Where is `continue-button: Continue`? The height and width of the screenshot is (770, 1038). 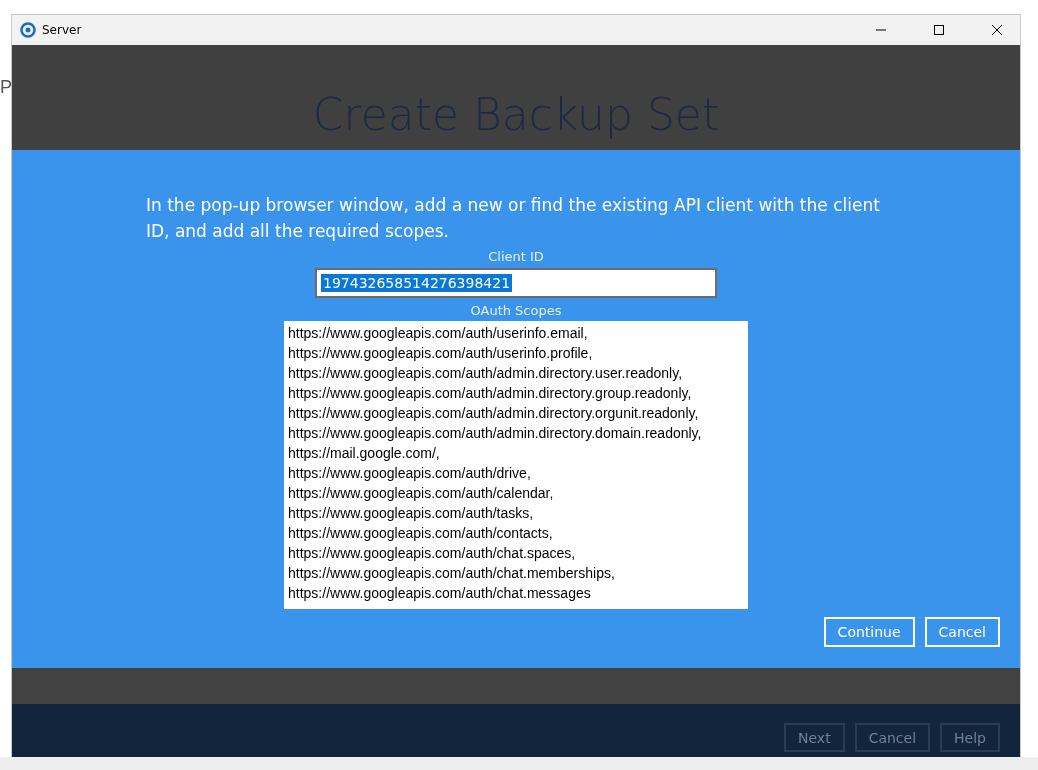
continue-button: Continue is located at coordinates (869, 632).